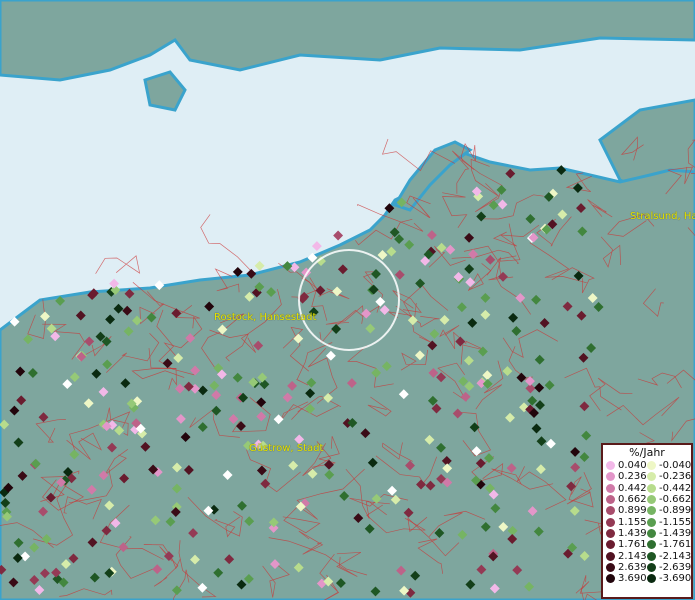  I want to click on legend-value: 0.442, so click(632, 488).